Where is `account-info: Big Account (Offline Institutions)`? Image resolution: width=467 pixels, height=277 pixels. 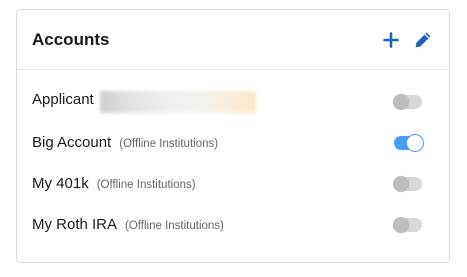
account-info: Big Account (Offline Institutions) is located at coordinates (125, 142).